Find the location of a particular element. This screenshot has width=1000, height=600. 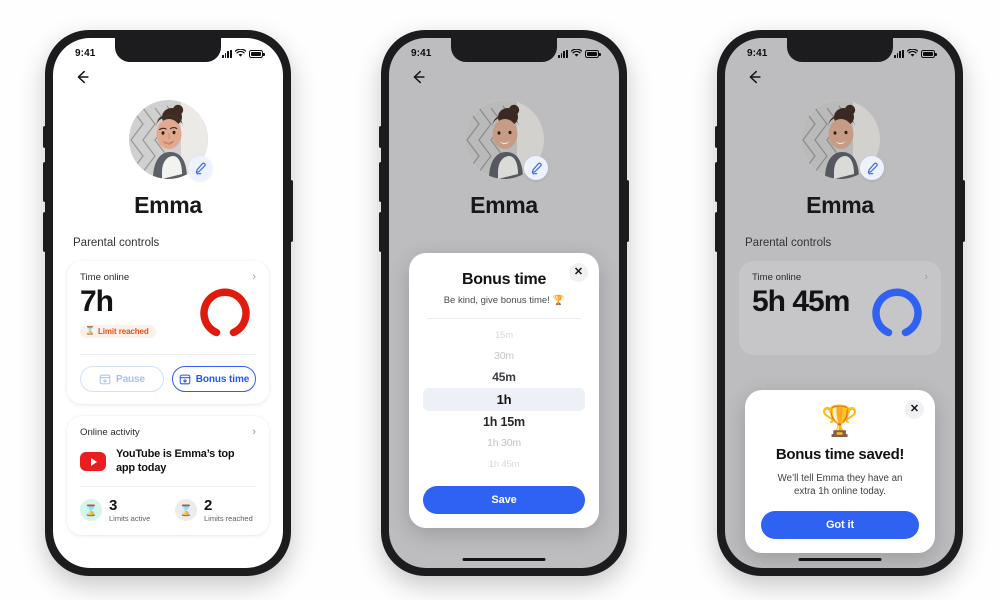

picker-option: 30m is located at coordinates (504, 356).